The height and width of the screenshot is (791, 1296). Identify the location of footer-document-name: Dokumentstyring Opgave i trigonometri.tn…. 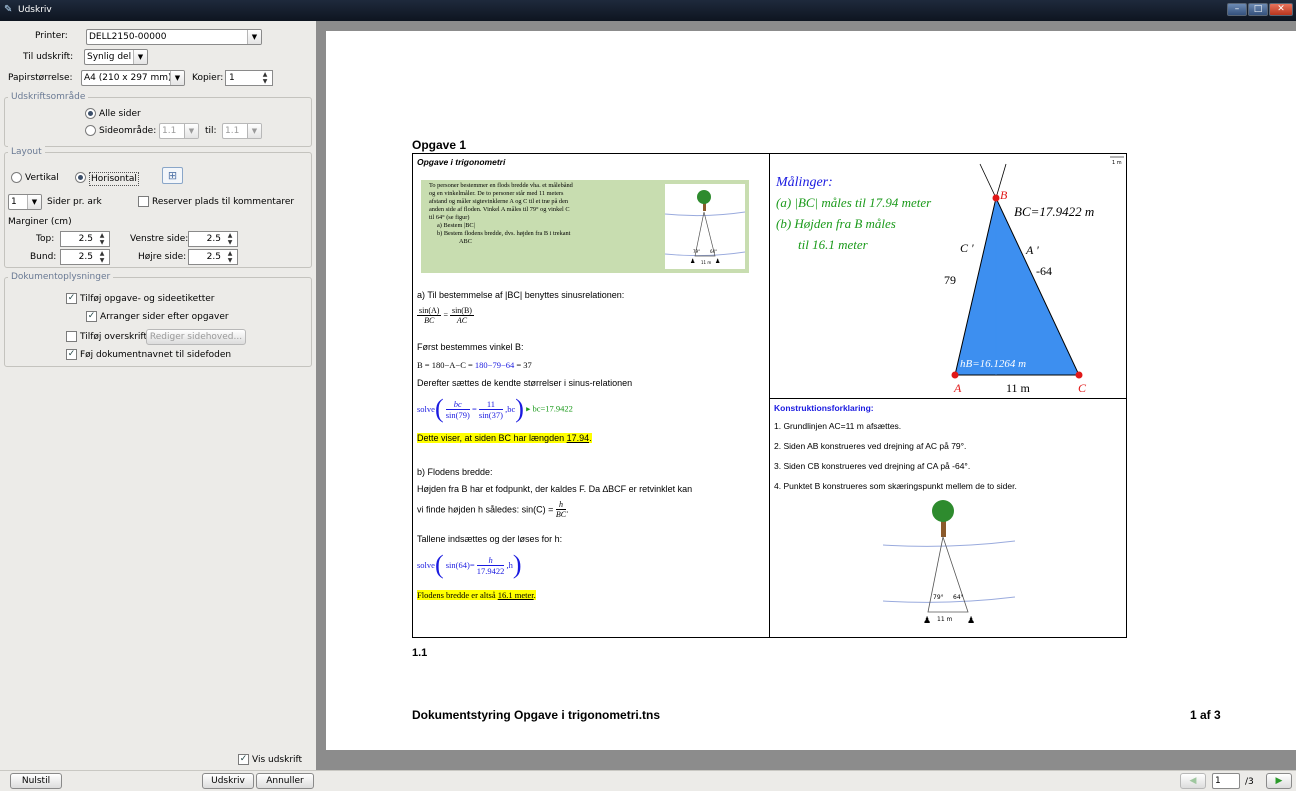
(536, 715).